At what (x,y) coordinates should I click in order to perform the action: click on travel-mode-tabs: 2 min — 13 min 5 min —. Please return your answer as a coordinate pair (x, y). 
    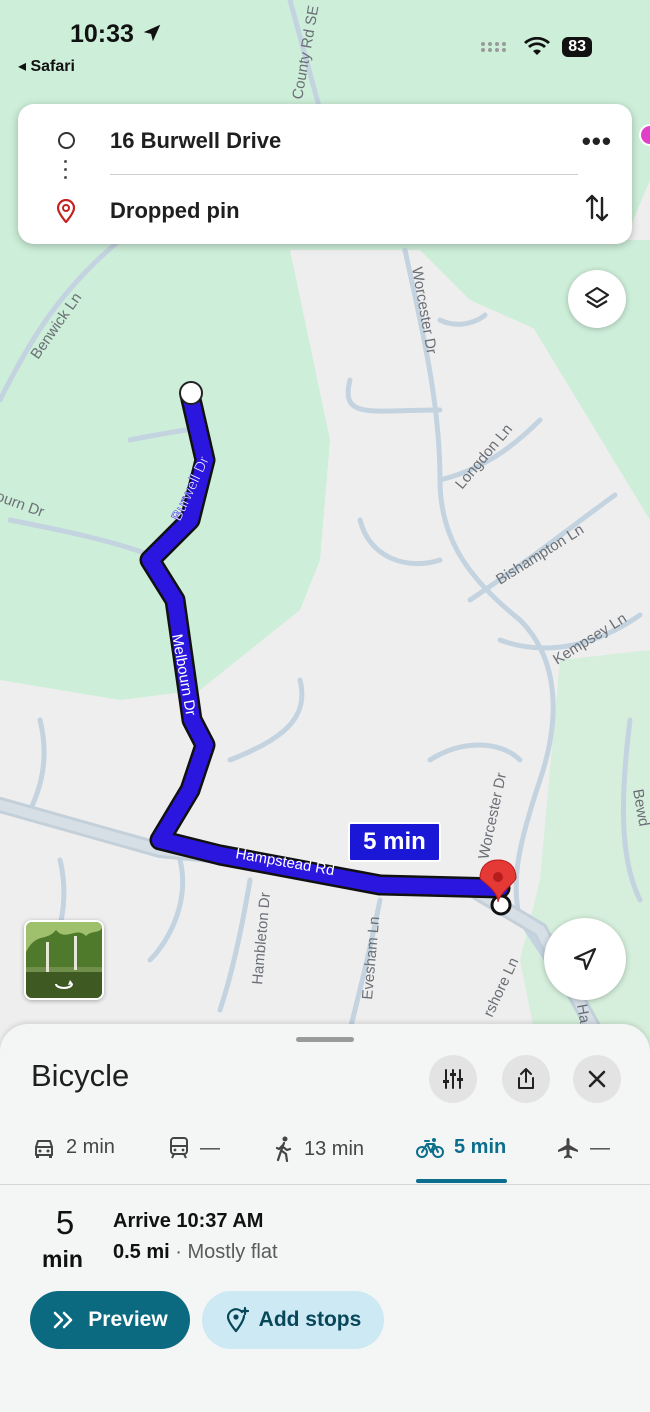
    Looking at the image, I should click on (325, 1154).